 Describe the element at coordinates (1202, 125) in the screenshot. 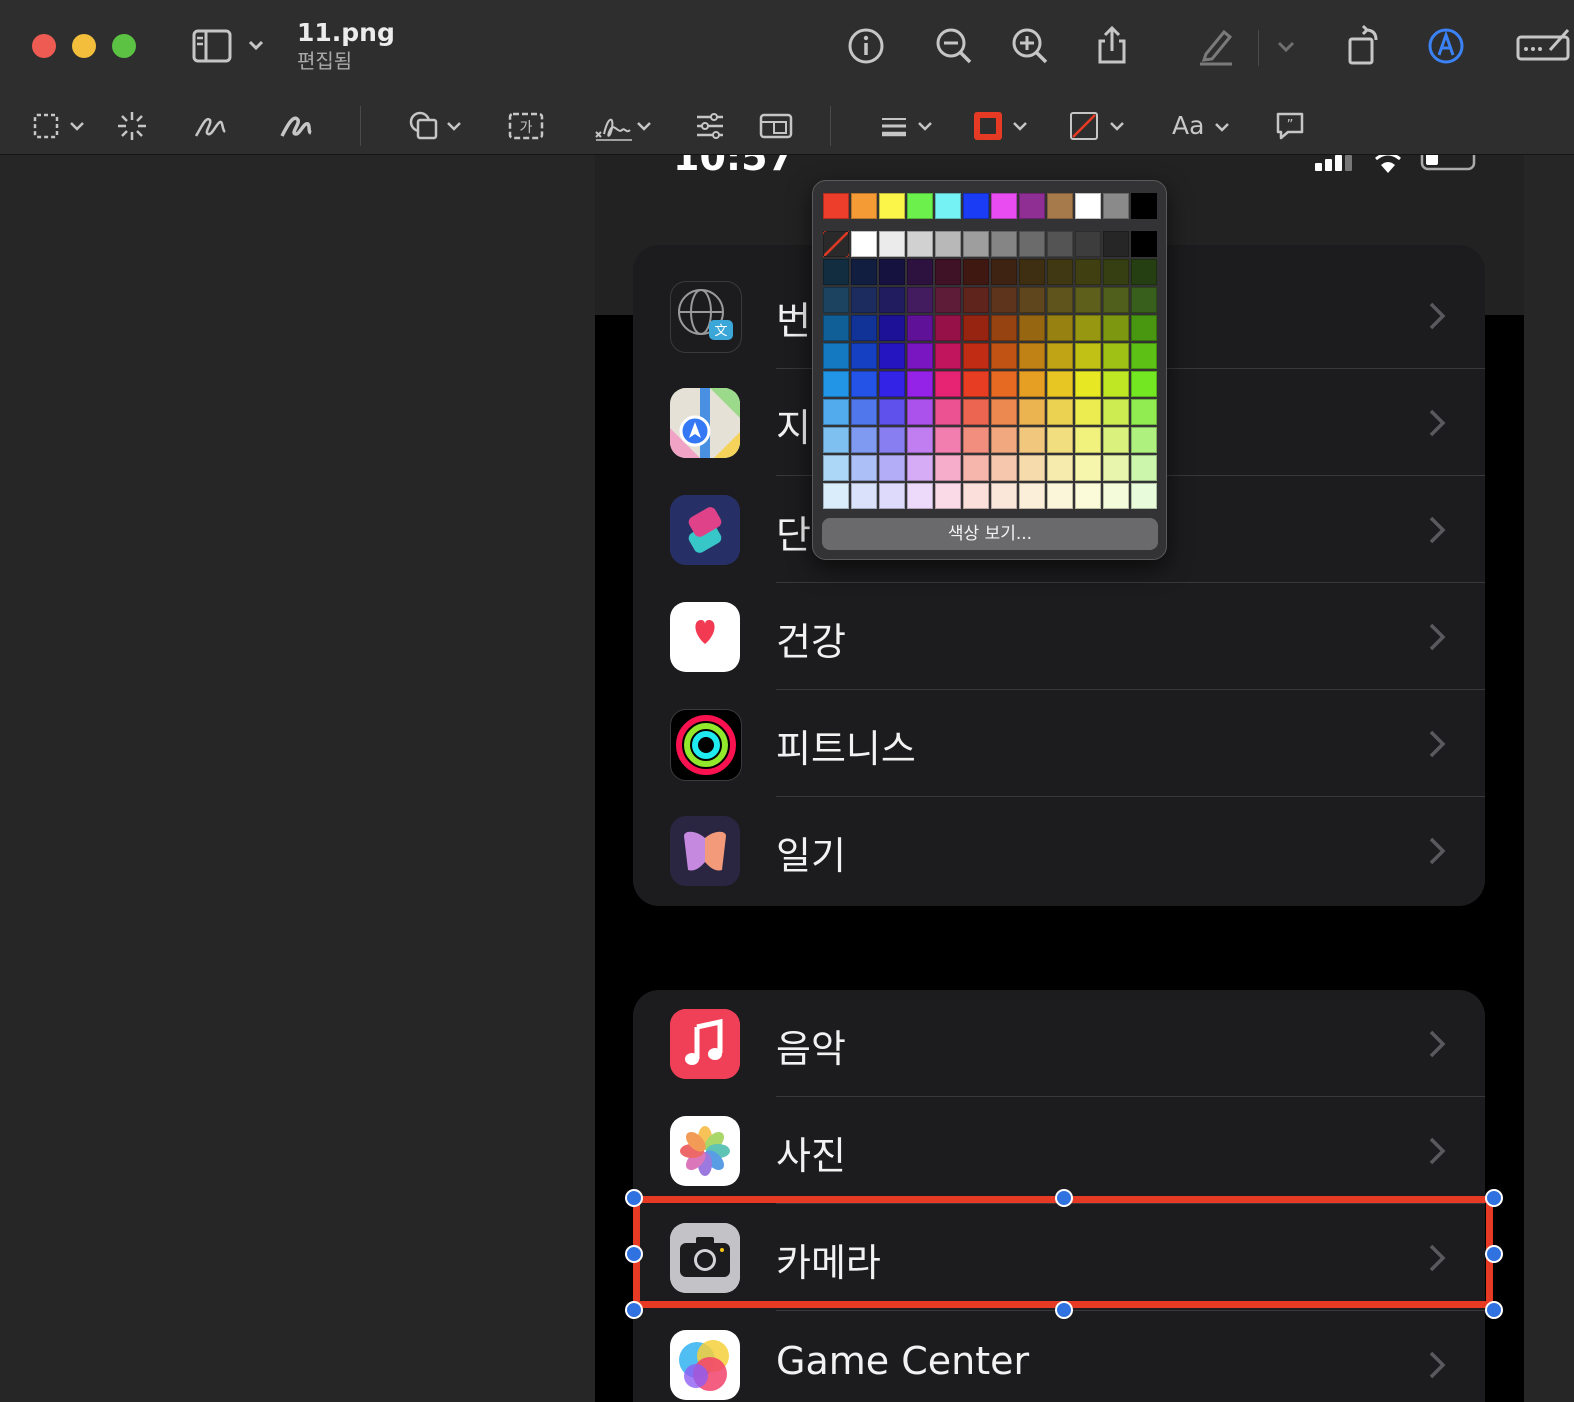

I see `text-style-button: Aa` at that location.